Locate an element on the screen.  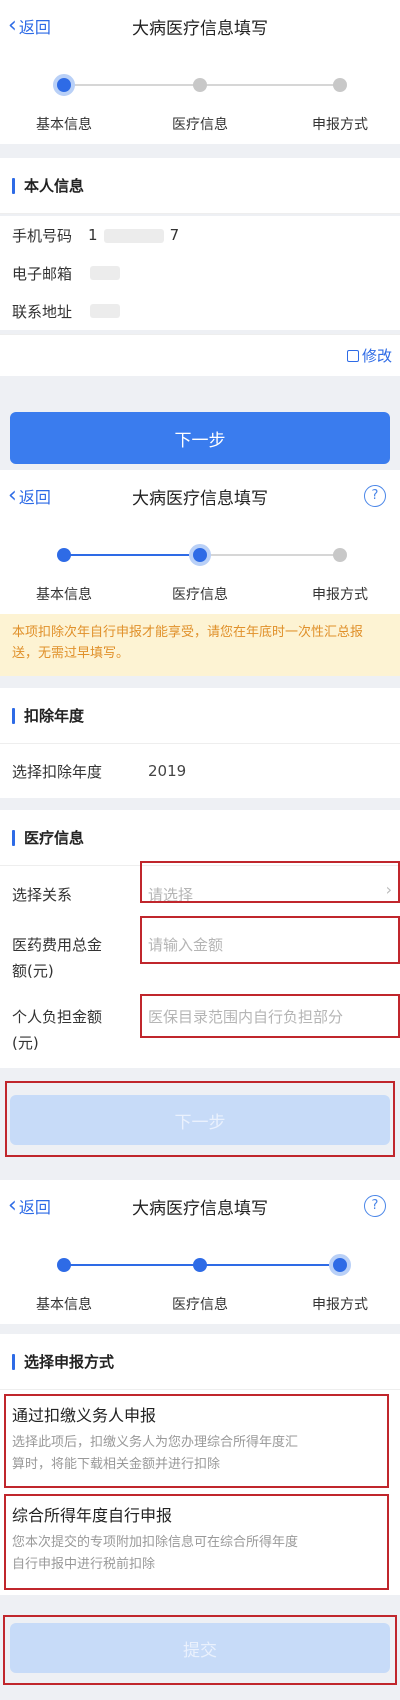
phone-value-start: 1 is located at coordinates (93, 235).